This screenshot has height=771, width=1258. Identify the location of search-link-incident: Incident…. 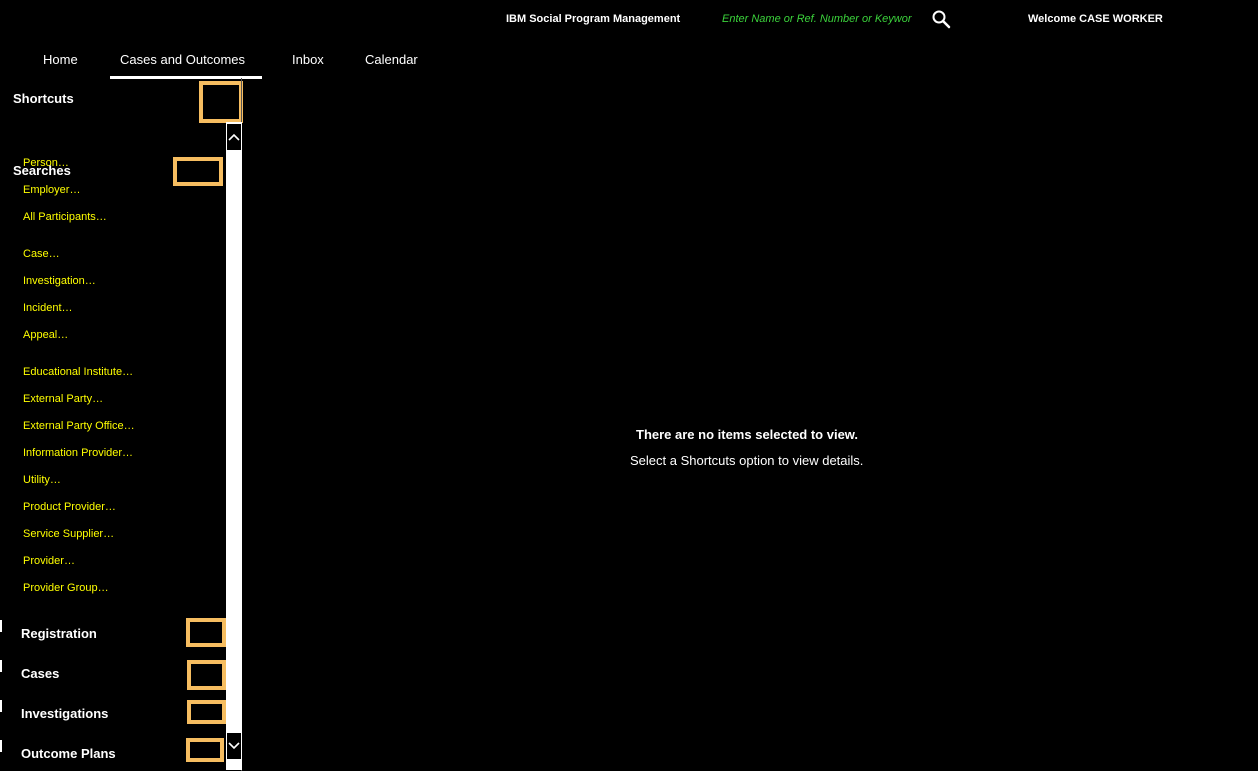
(48, 308).